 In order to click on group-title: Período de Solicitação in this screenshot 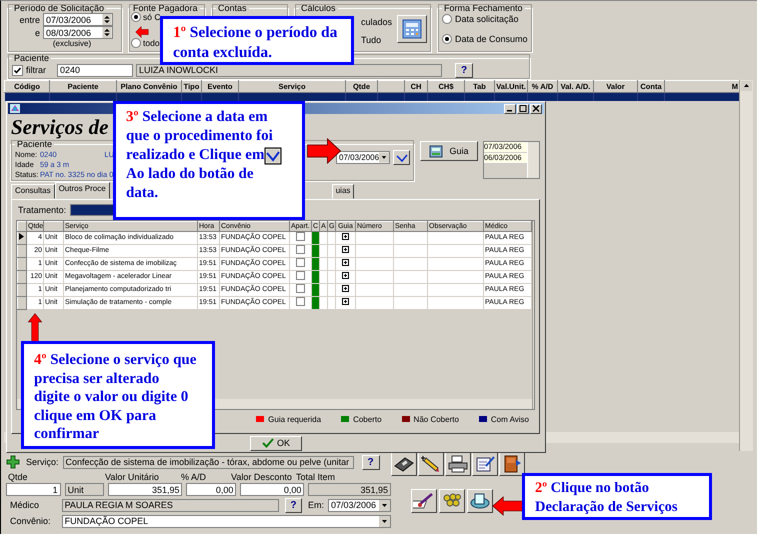, I will do `click(59, 8)`.